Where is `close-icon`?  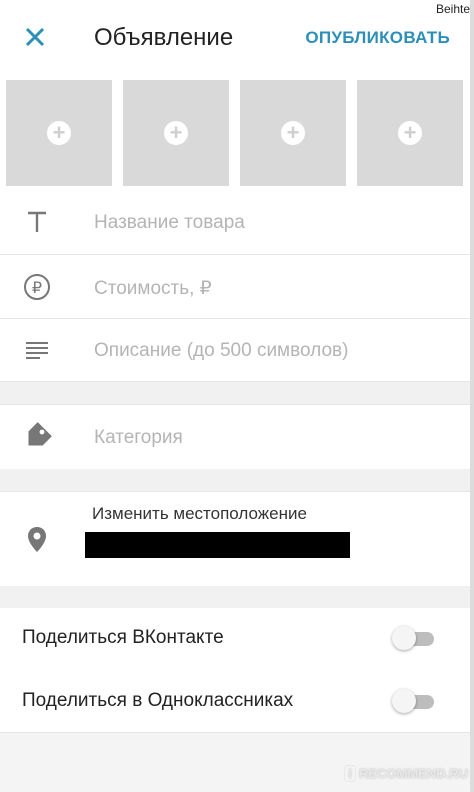
close-icon is located at coordinates (35, 37).